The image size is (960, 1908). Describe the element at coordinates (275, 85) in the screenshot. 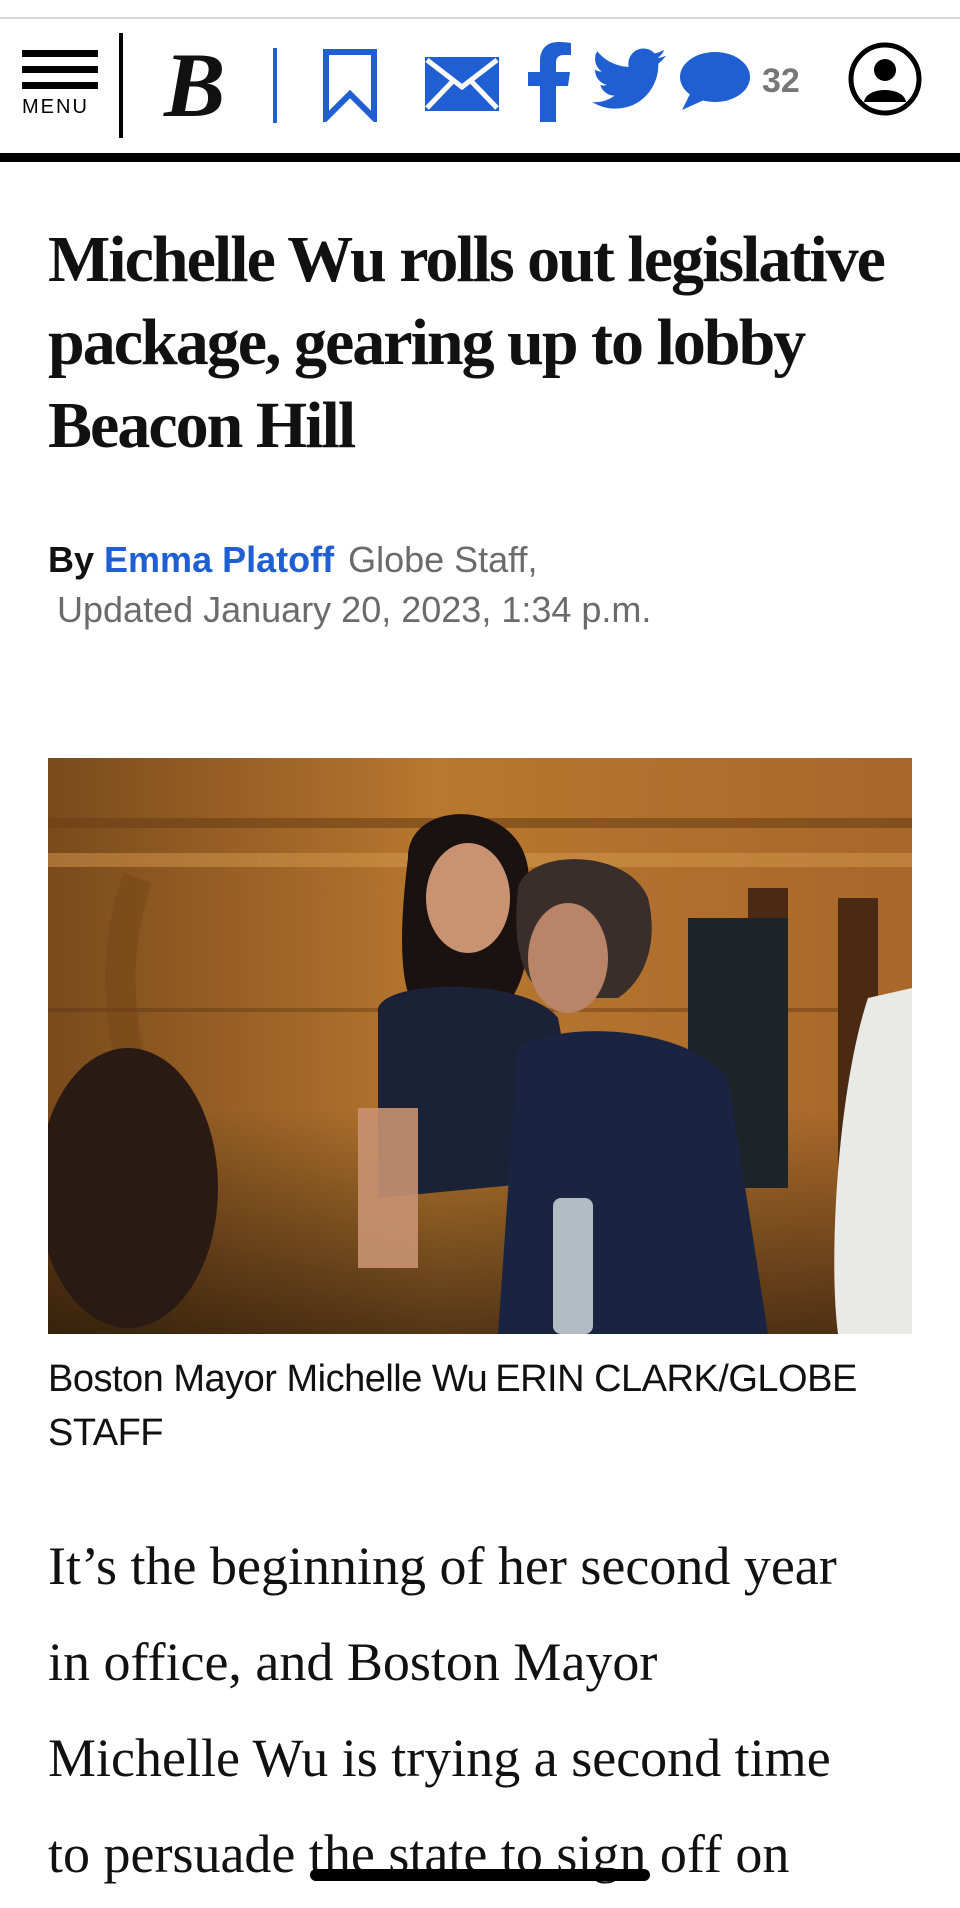

I see `header-divider-blue` at that location.